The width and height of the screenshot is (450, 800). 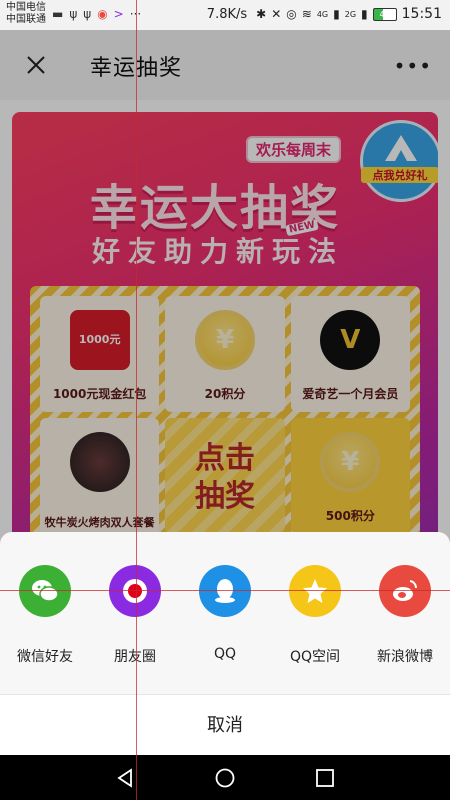 I want to click on qzone-icon, so click(x=315, y=591).